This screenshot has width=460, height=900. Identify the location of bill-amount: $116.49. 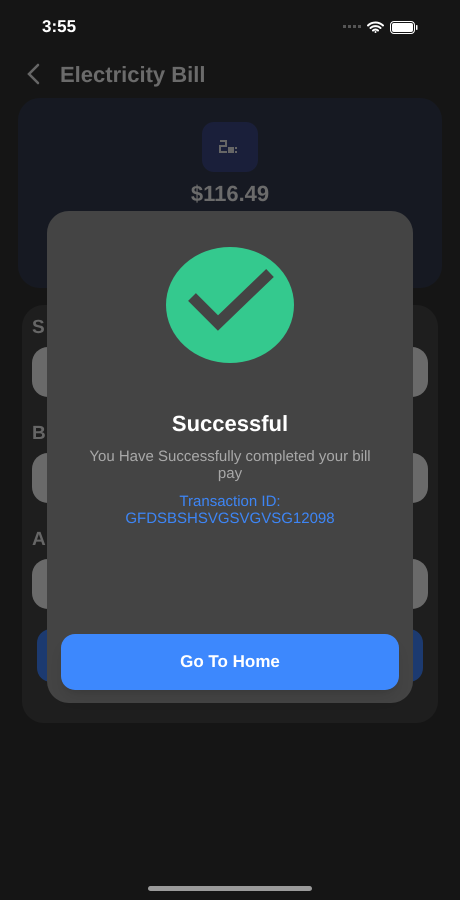
(230, 194).